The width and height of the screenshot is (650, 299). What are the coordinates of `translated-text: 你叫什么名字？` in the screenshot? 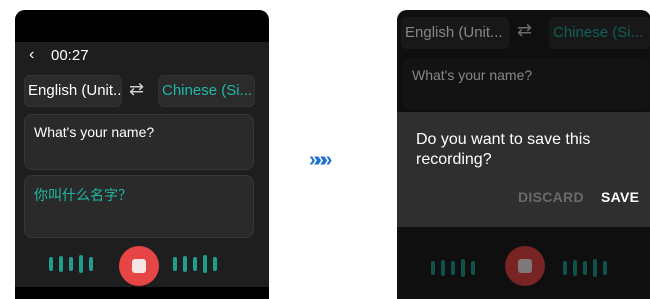 It's located at (83, 195).